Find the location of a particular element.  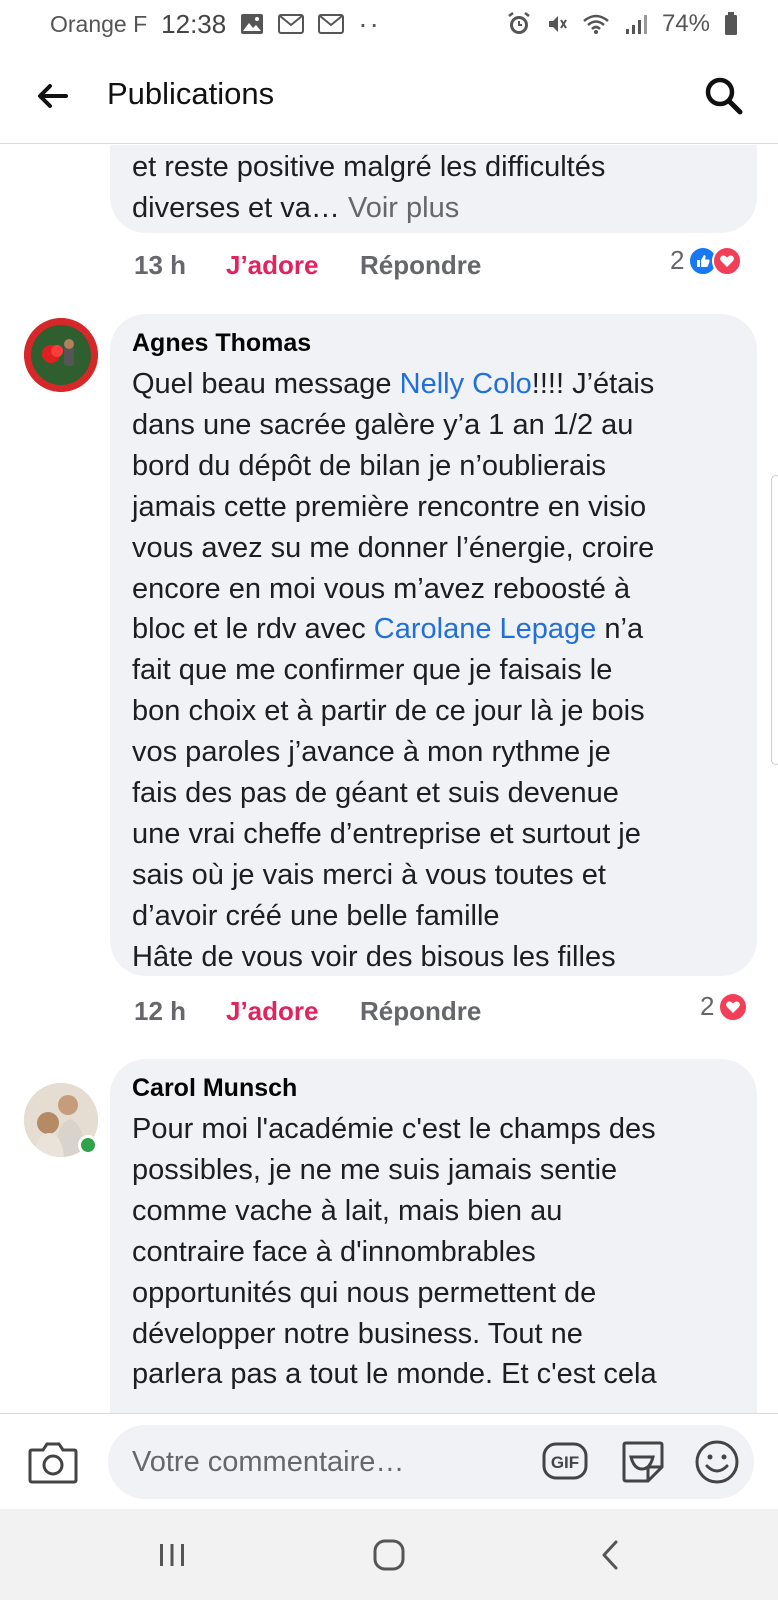

comment-line: possibles, je ne me suis jamais sentie is located at coordinates (433, 1170).